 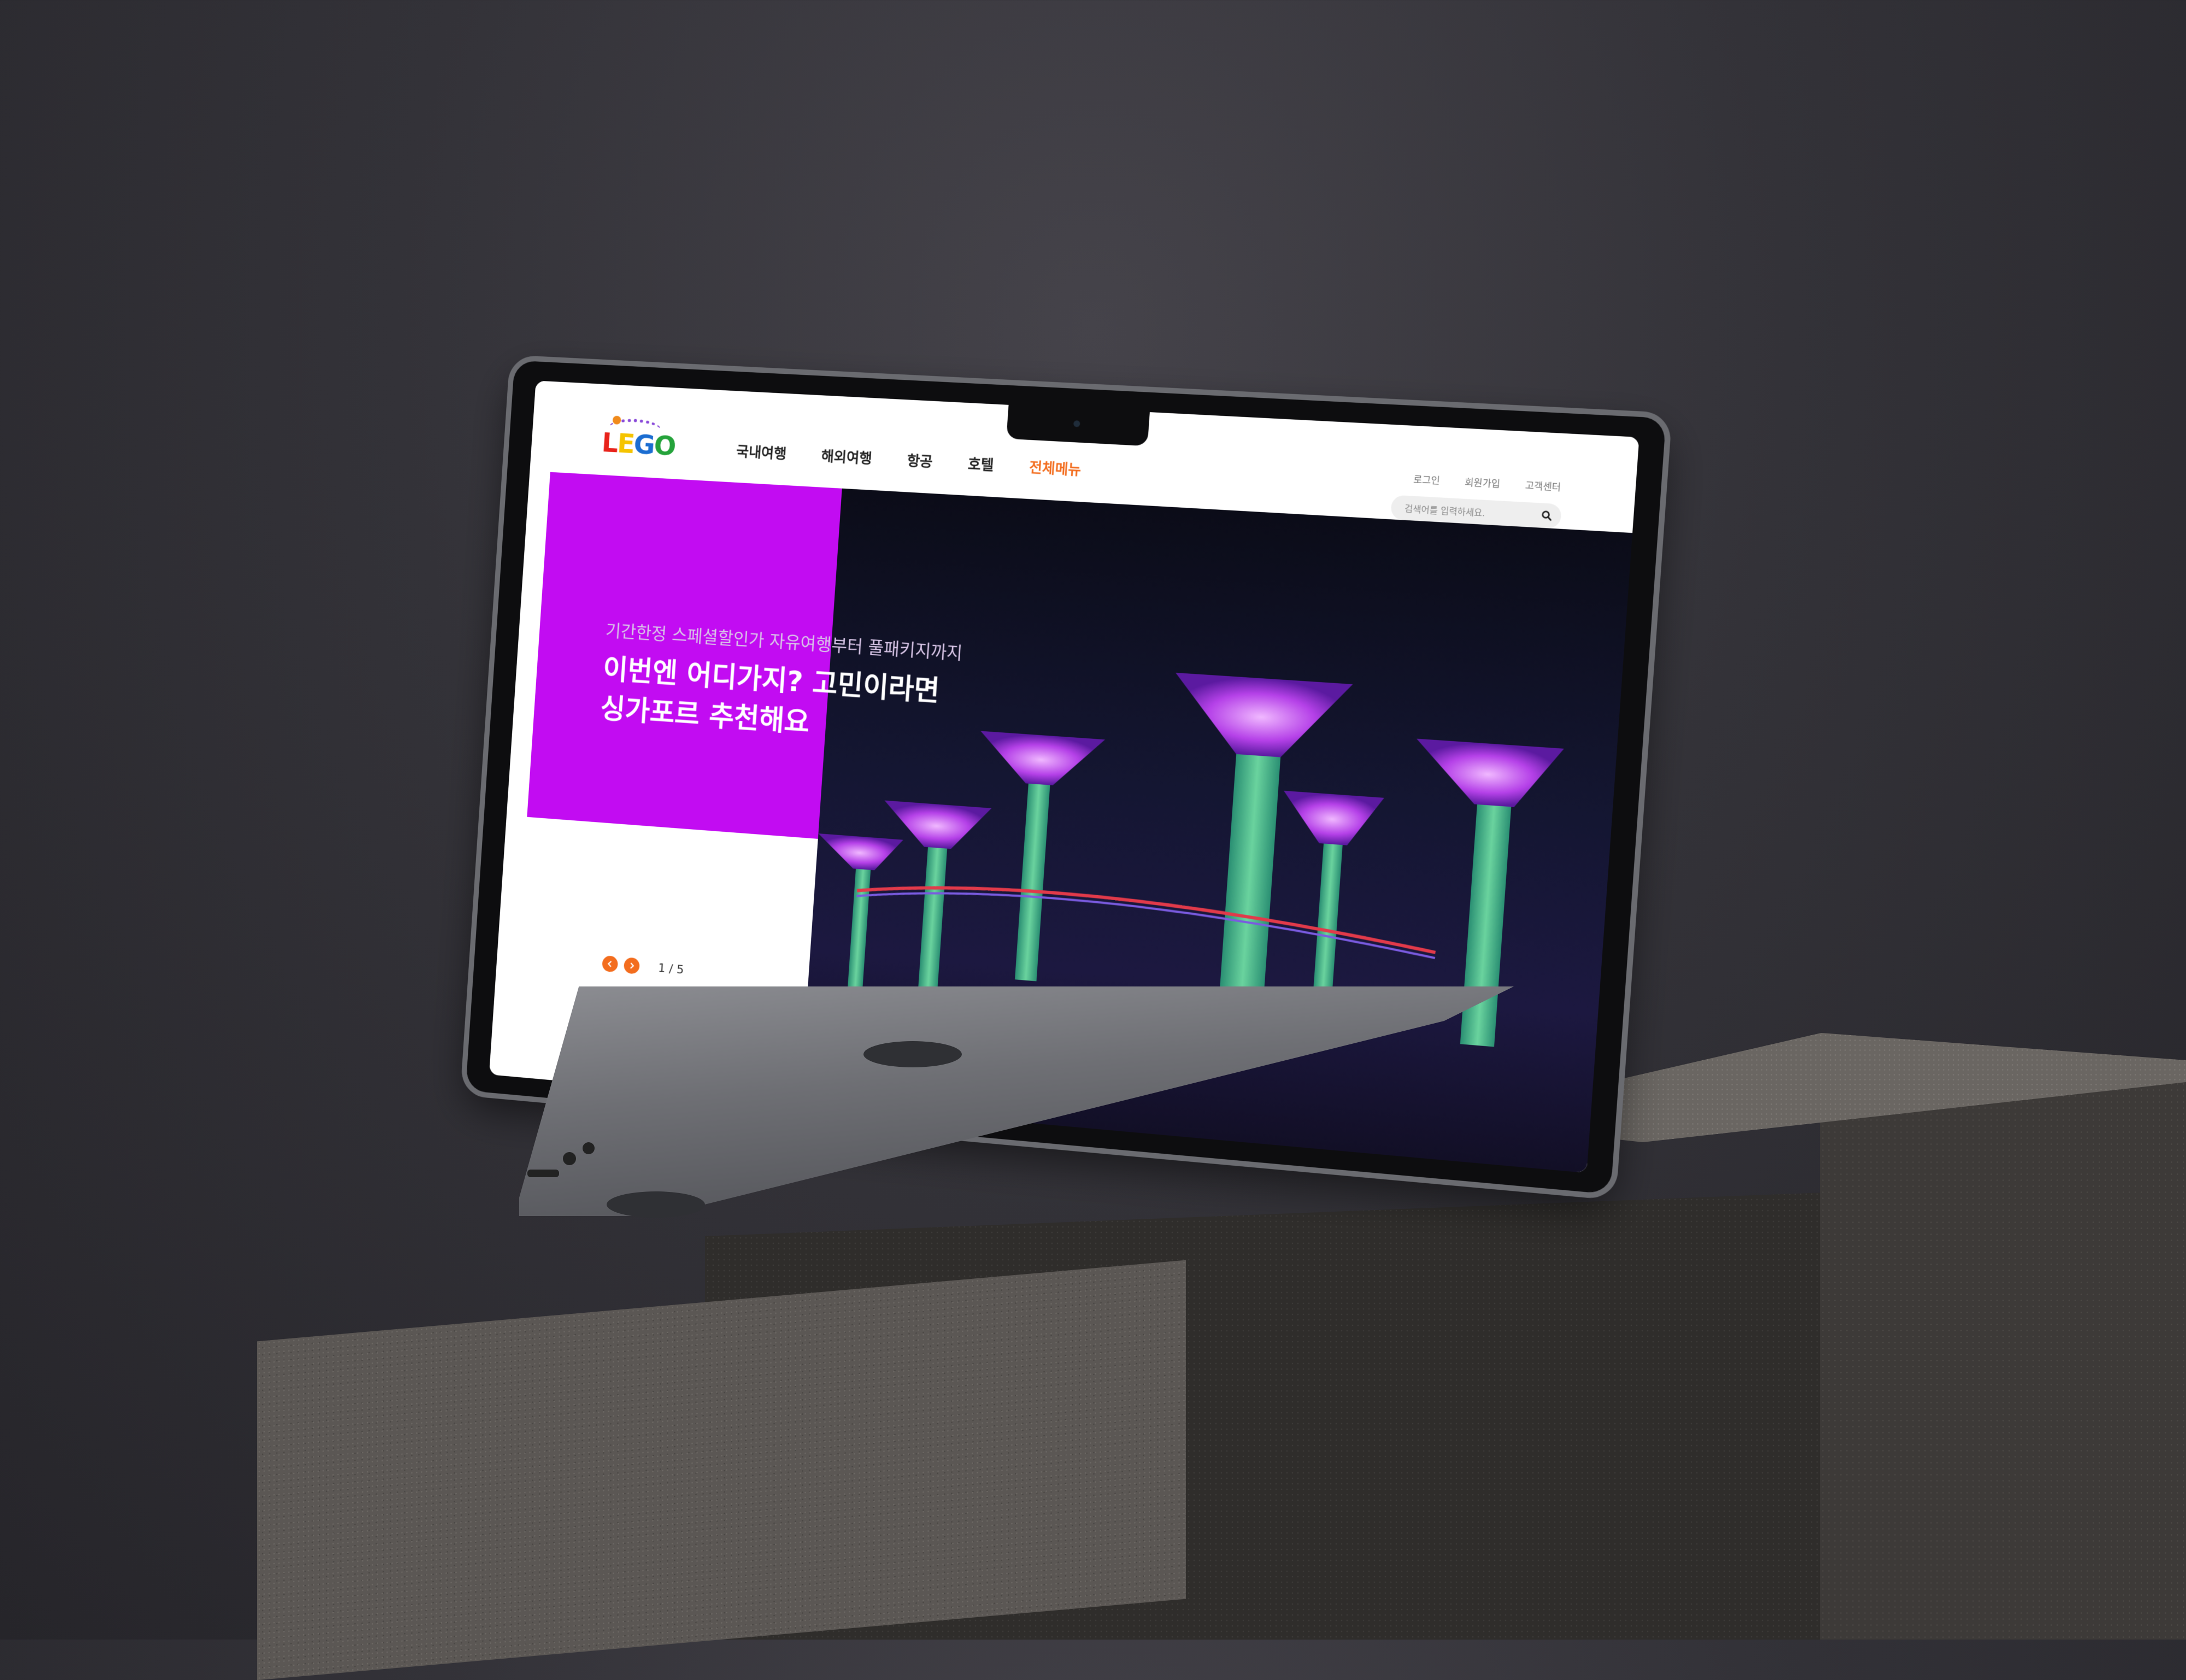 I want to click on logo-text: LEGO, so click(x=638, y=444).